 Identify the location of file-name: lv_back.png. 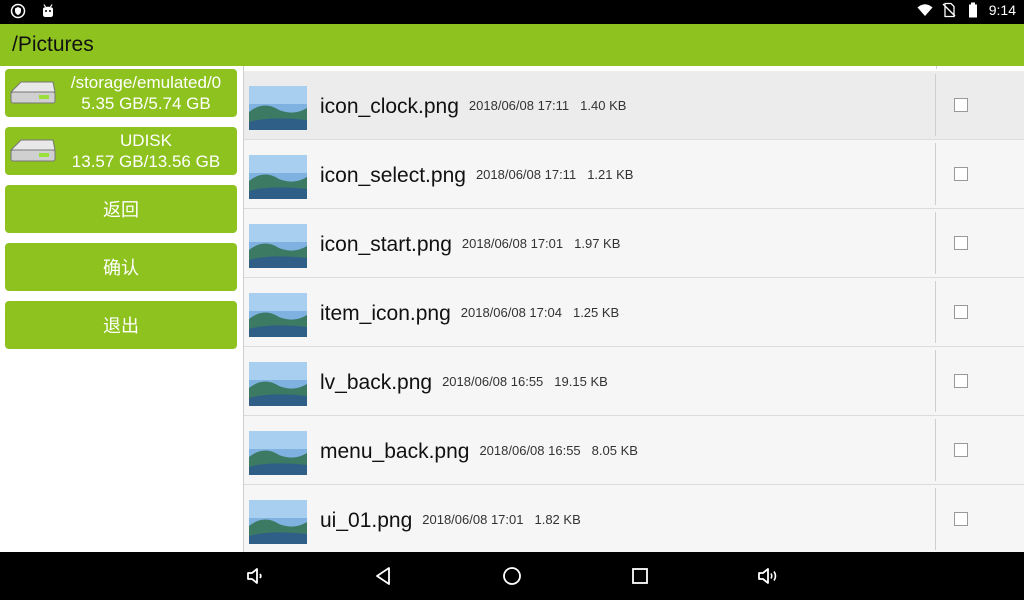
(376, 382).